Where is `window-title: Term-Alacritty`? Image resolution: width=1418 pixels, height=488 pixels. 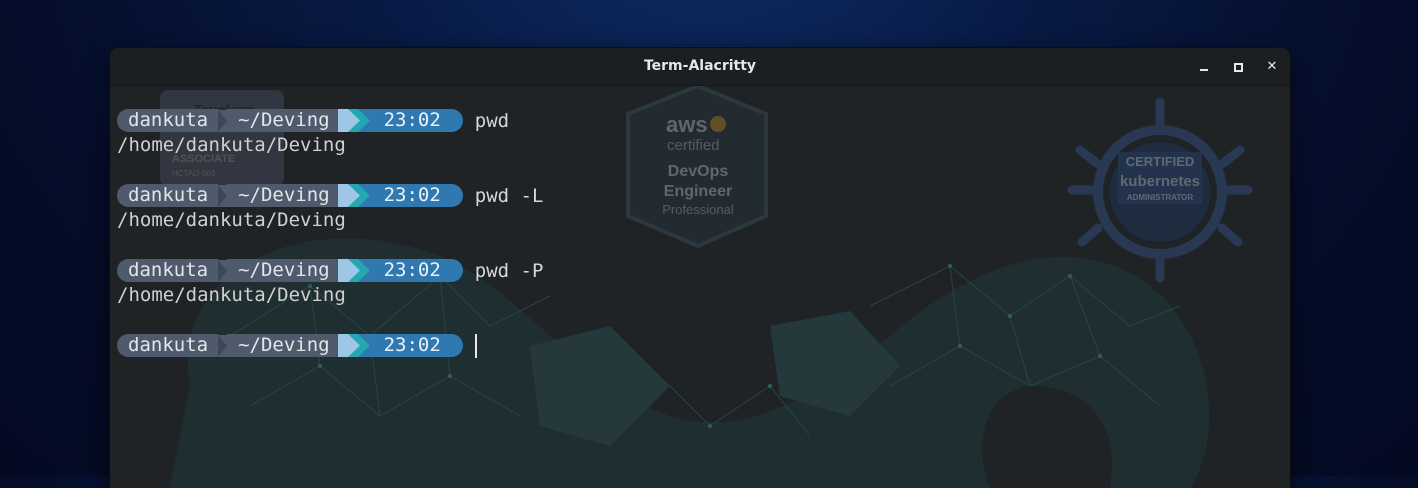 window-title: Term-Alacritty is located at coordinates (700, 66).